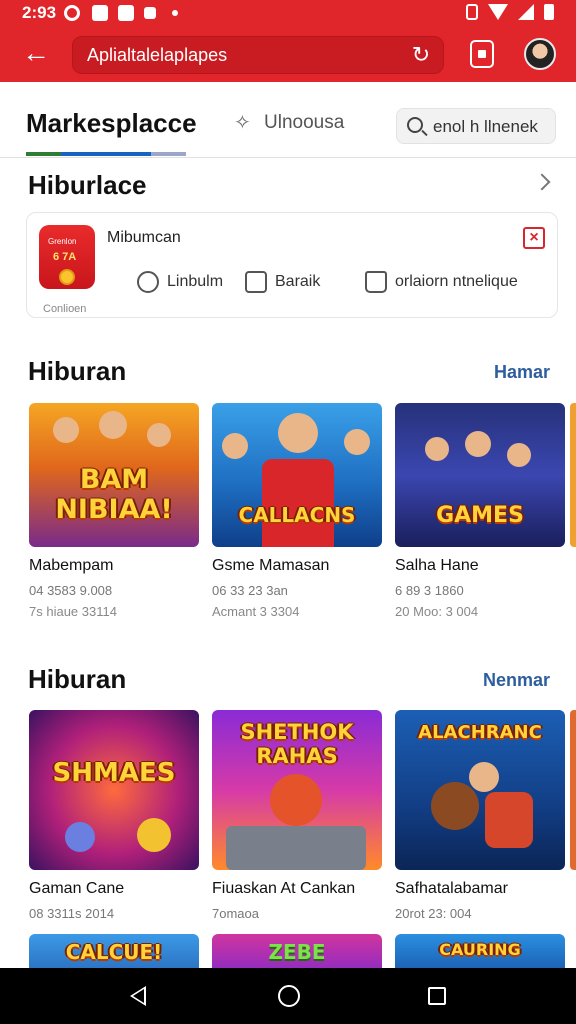  What do you see at coordinates (540, 54) in the screenshot?
I see `avatar` at bounding box center [540, 54].